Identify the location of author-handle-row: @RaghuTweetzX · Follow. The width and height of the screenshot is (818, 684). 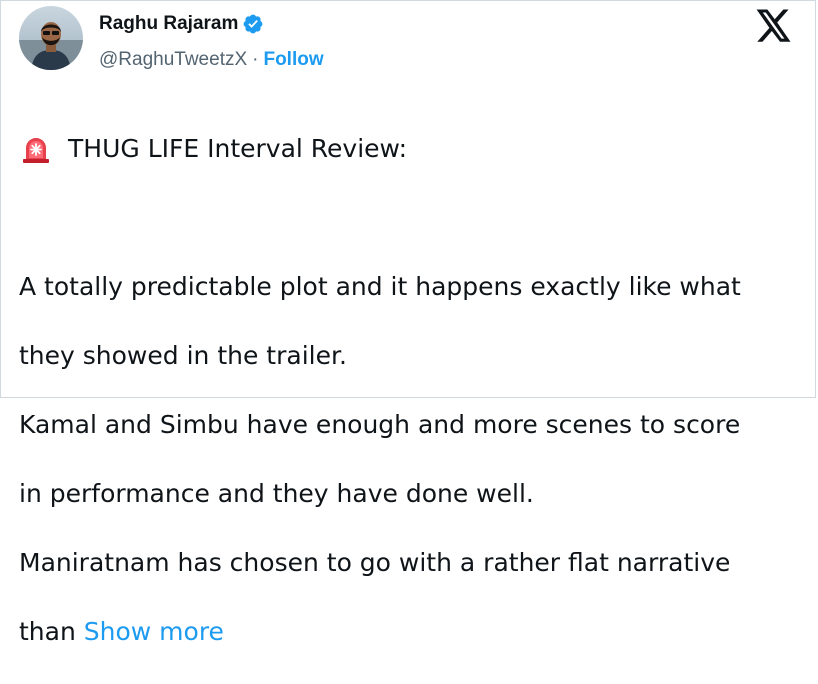
(211, 60).